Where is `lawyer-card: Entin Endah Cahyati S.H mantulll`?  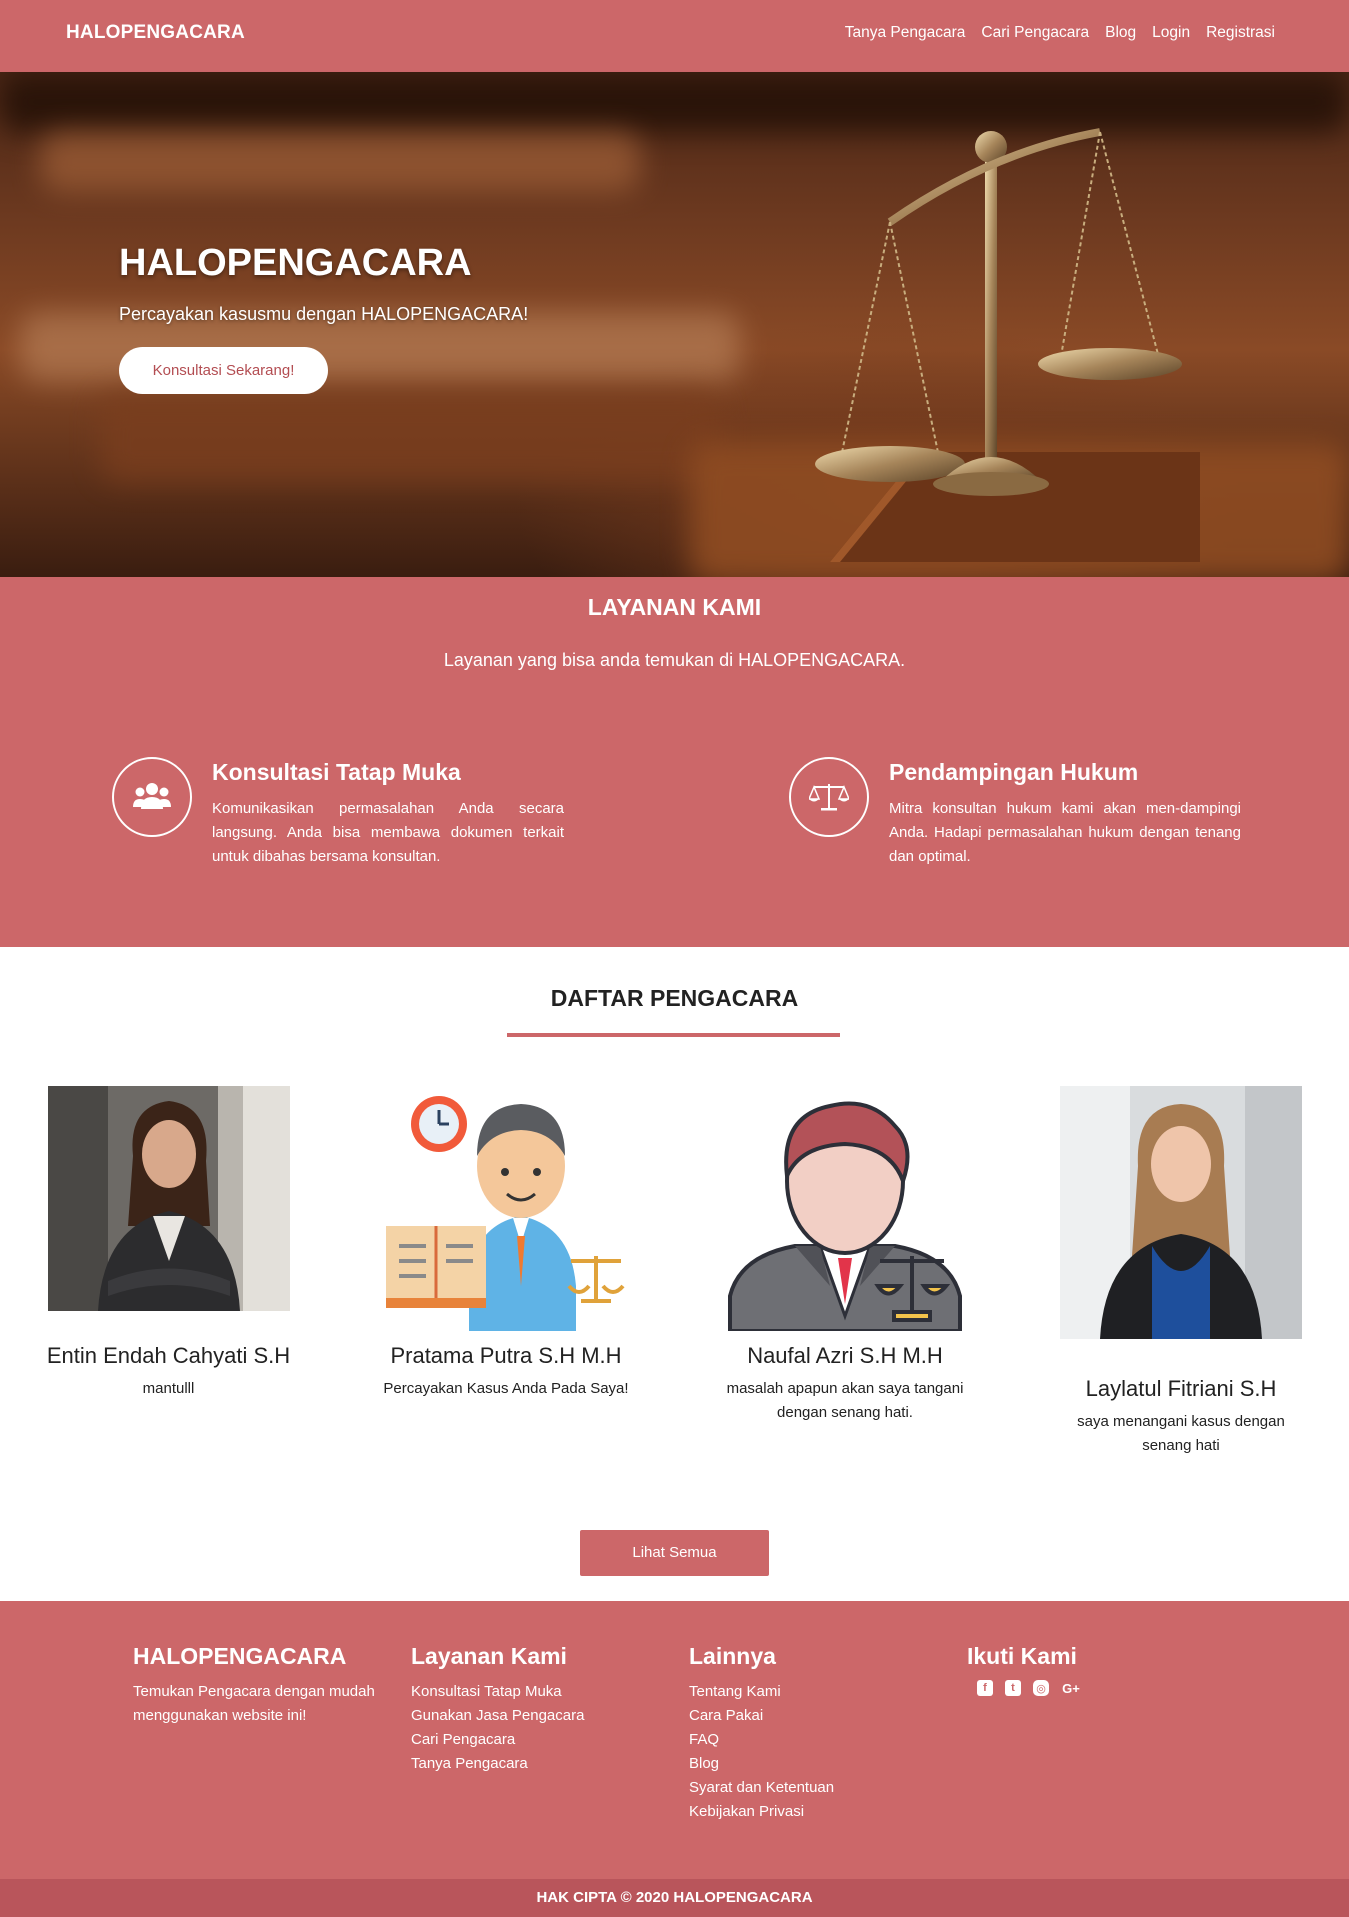
lawyer-card: Entin Endah Cahyati S.H mantulll is located at coordinates (168, 1243).